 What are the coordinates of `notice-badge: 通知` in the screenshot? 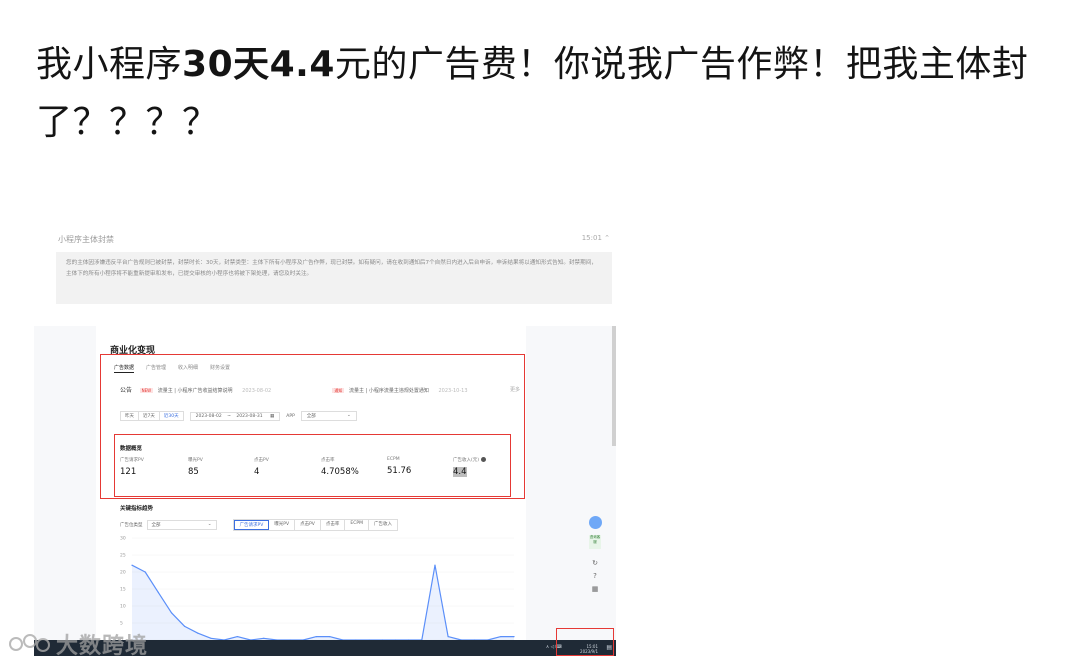 It's located at (338, 390).